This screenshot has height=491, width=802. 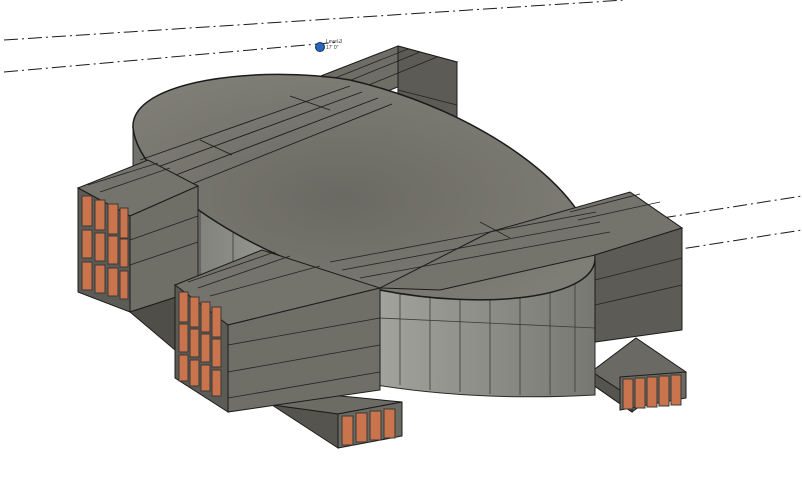 What do you see at coordinates (332, 48) in the screenshot?
I see `level-elevation: 17' 0"` at bounding box center [332, 48].